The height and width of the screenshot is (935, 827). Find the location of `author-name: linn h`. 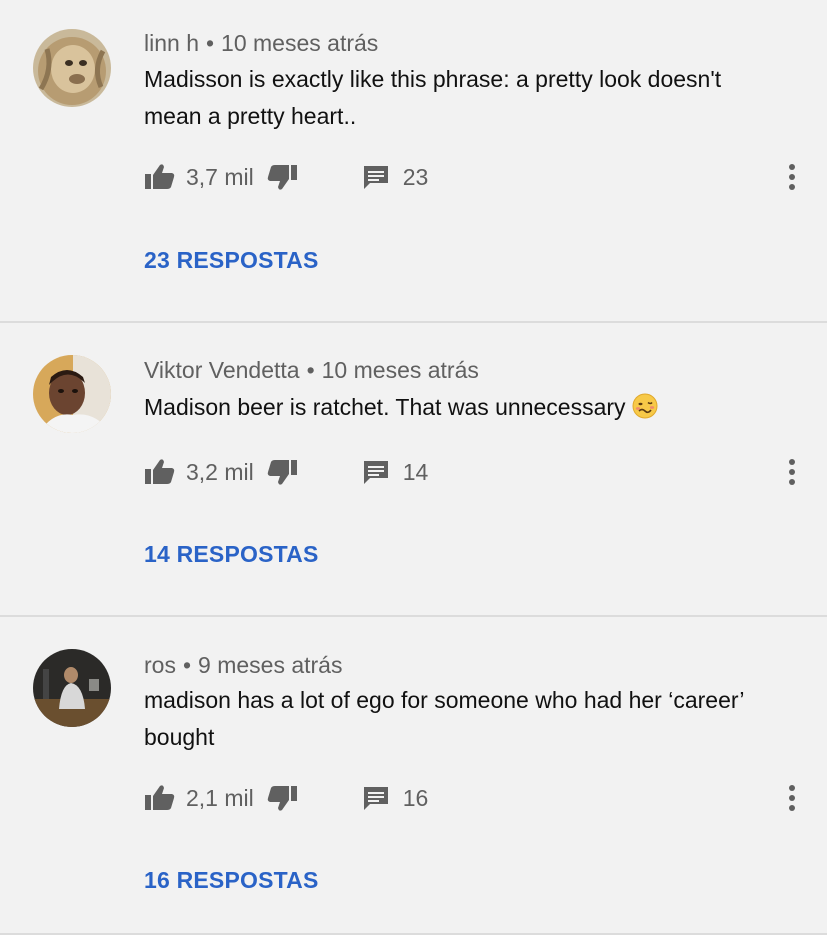

author-name: linn h is located at coordinates (171, 43).